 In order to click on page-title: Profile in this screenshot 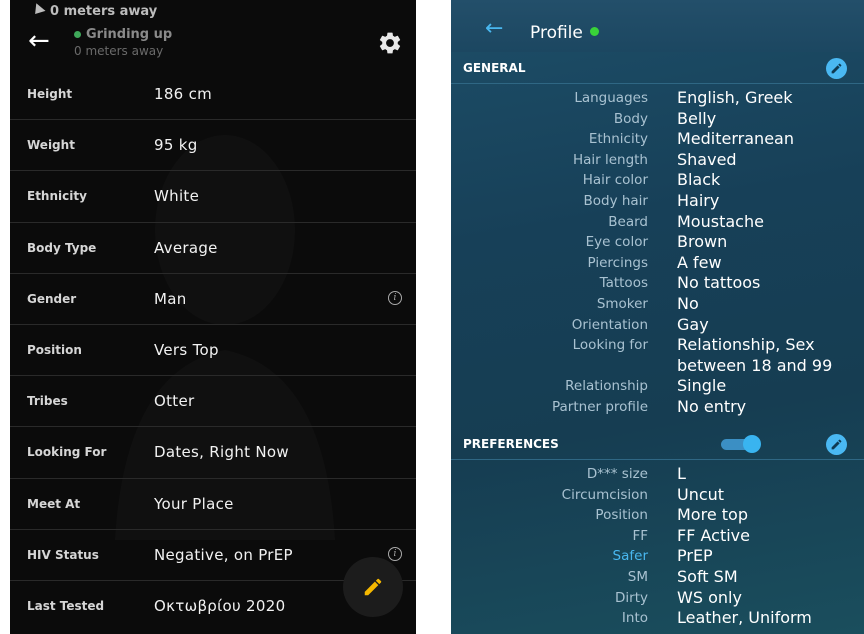, I will do `click(564, 33)`.